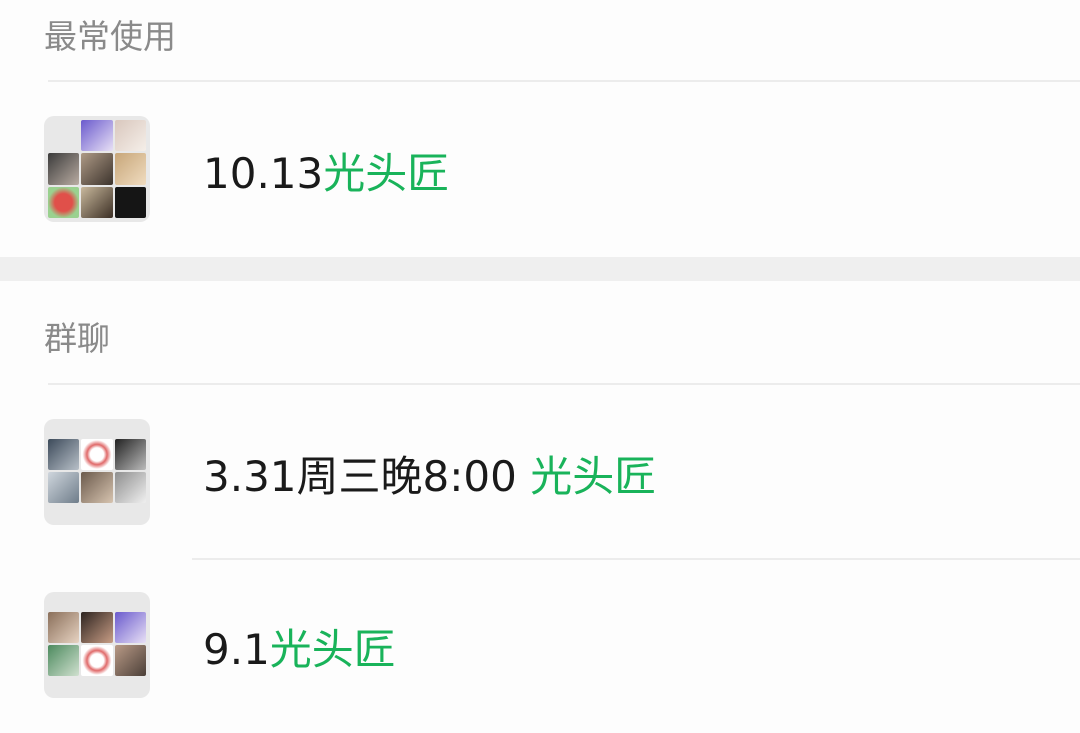  What do you see at coordinates (77, 338) in the screenshot?
I see `section-header-groups: 群聊` at bounding box center [77, 338].